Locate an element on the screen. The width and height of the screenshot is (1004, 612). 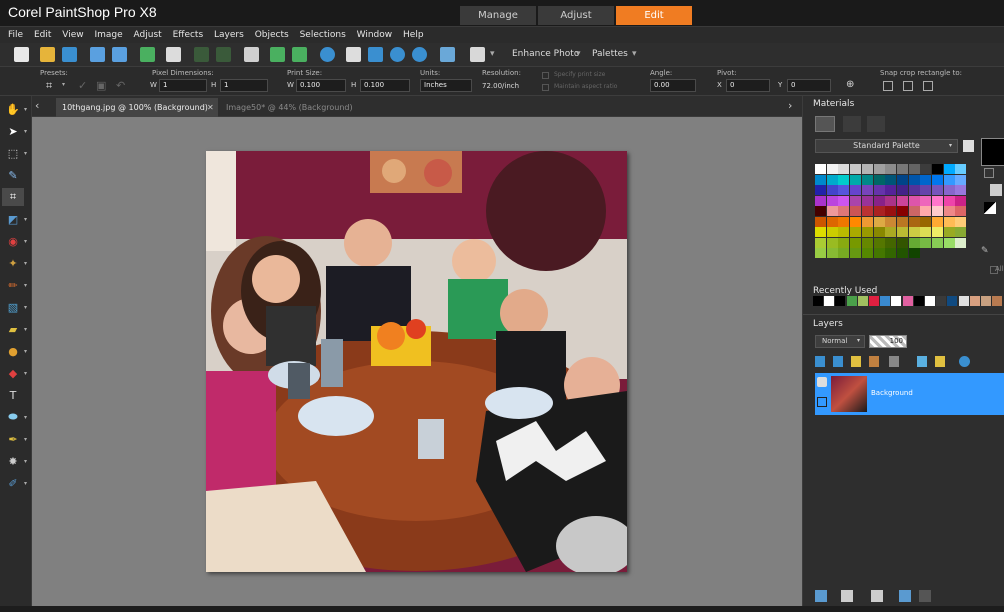
new-adjustment-layer-icon is located at coordinates (838, 361).